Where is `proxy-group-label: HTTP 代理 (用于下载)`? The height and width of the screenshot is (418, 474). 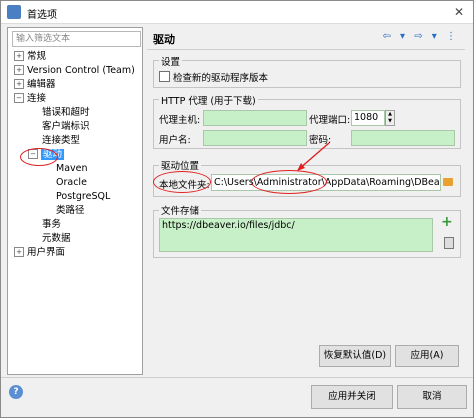
proxy-group-label: HTTP 代理 (用于下载) is located at coordinates (208, 100).